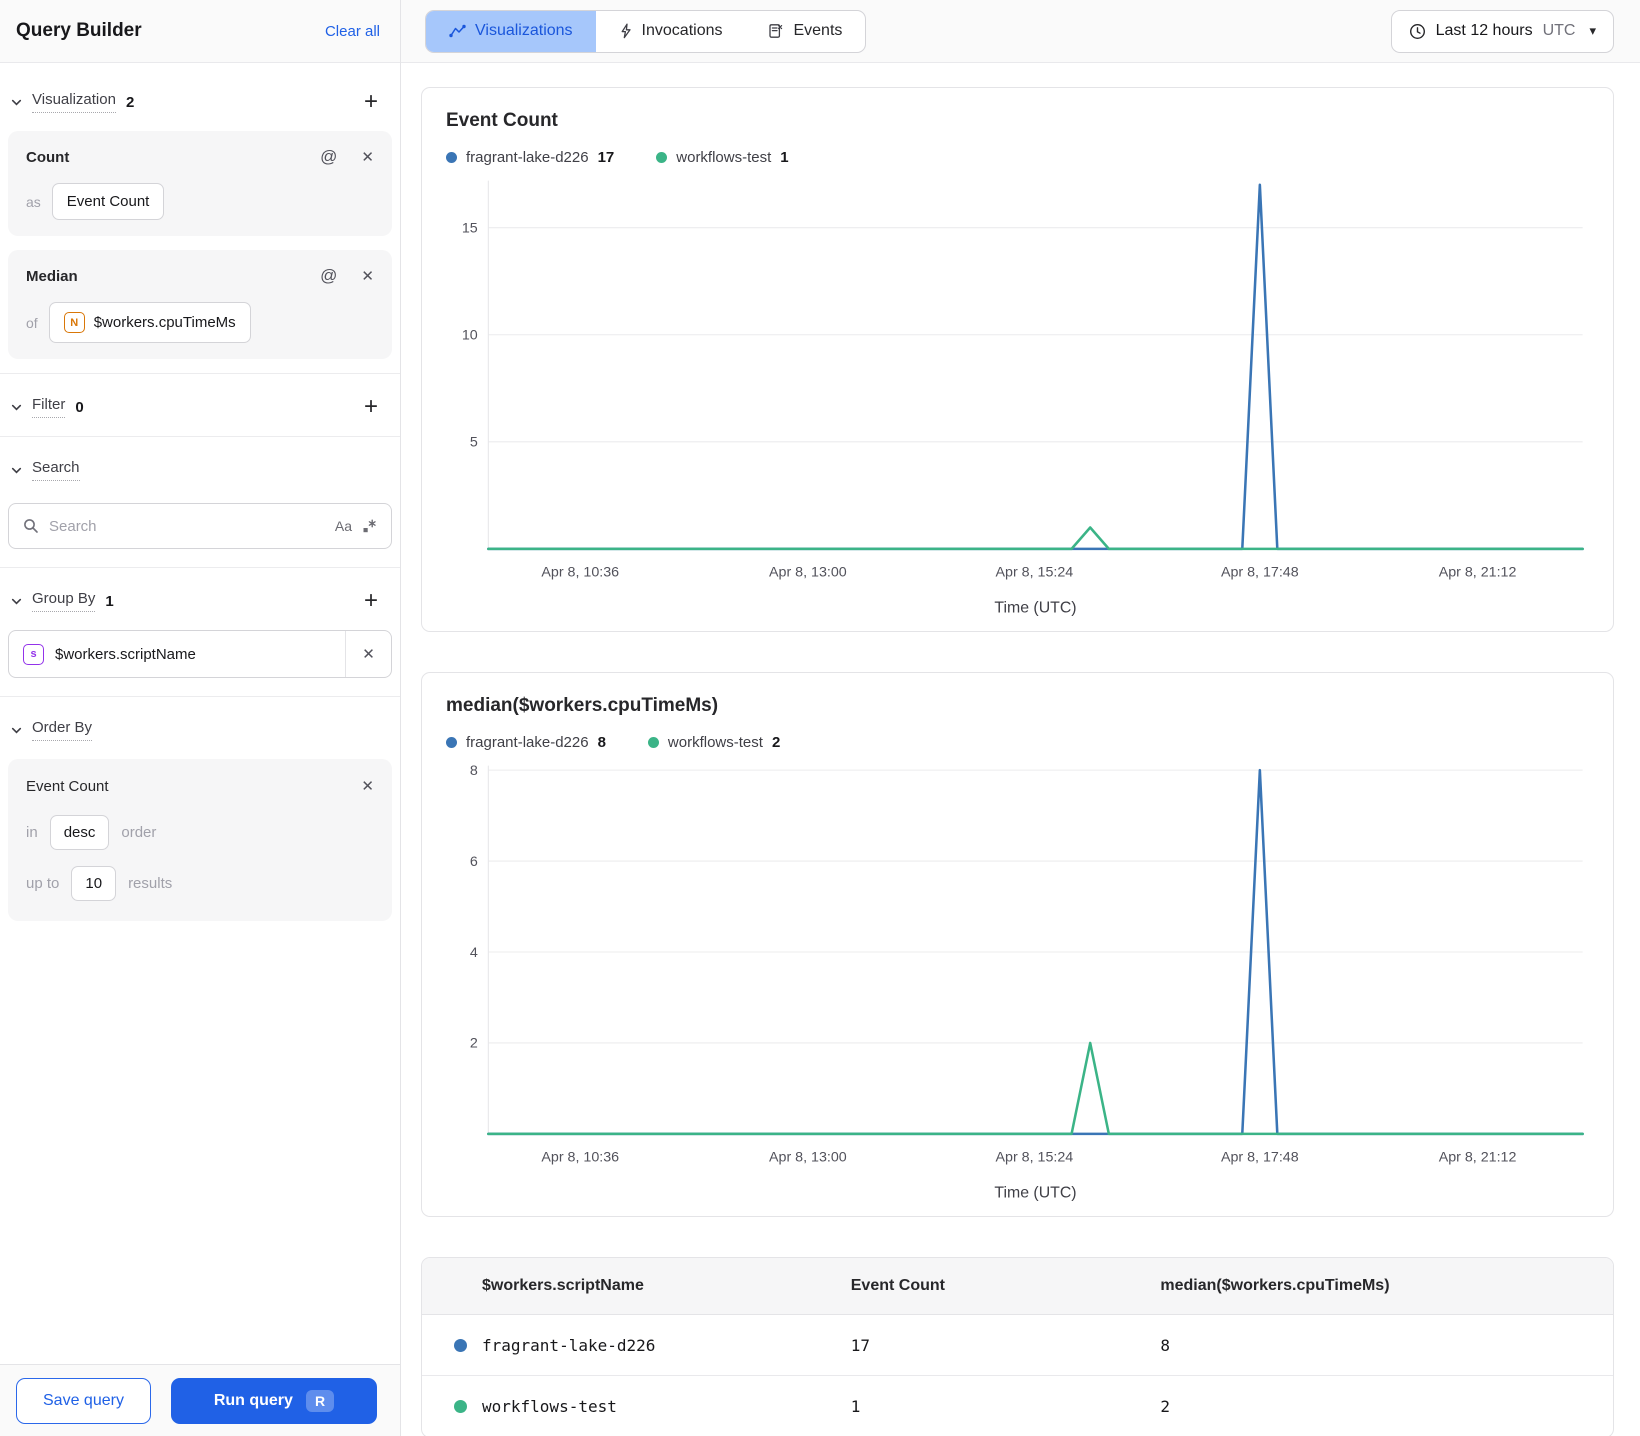 Image resolution: width=1640 pixels, height=1436 pixels. Describe the element at coordinates (33, 654) in the screenshot. I see `string-type-icon: s` at that location.